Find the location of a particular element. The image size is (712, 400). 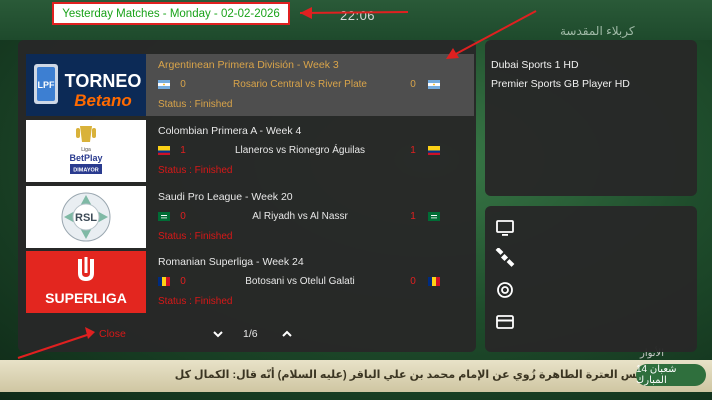

league-logo-torneo-betano: LPF TORNEO Betano is located at coordinates (86, 85).